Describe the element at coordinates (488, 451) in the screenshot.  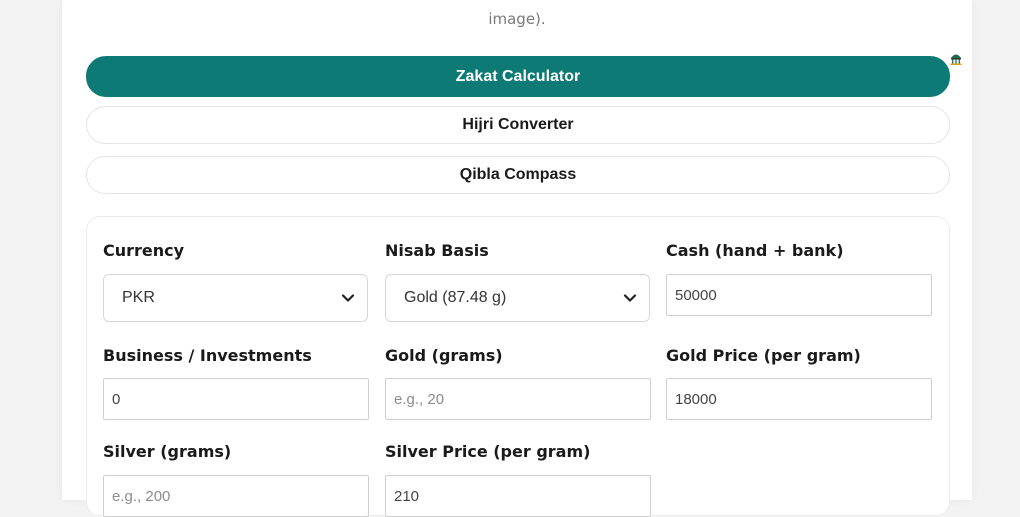
I see `silver-price-label: Silver Price (per gram)` at that location.